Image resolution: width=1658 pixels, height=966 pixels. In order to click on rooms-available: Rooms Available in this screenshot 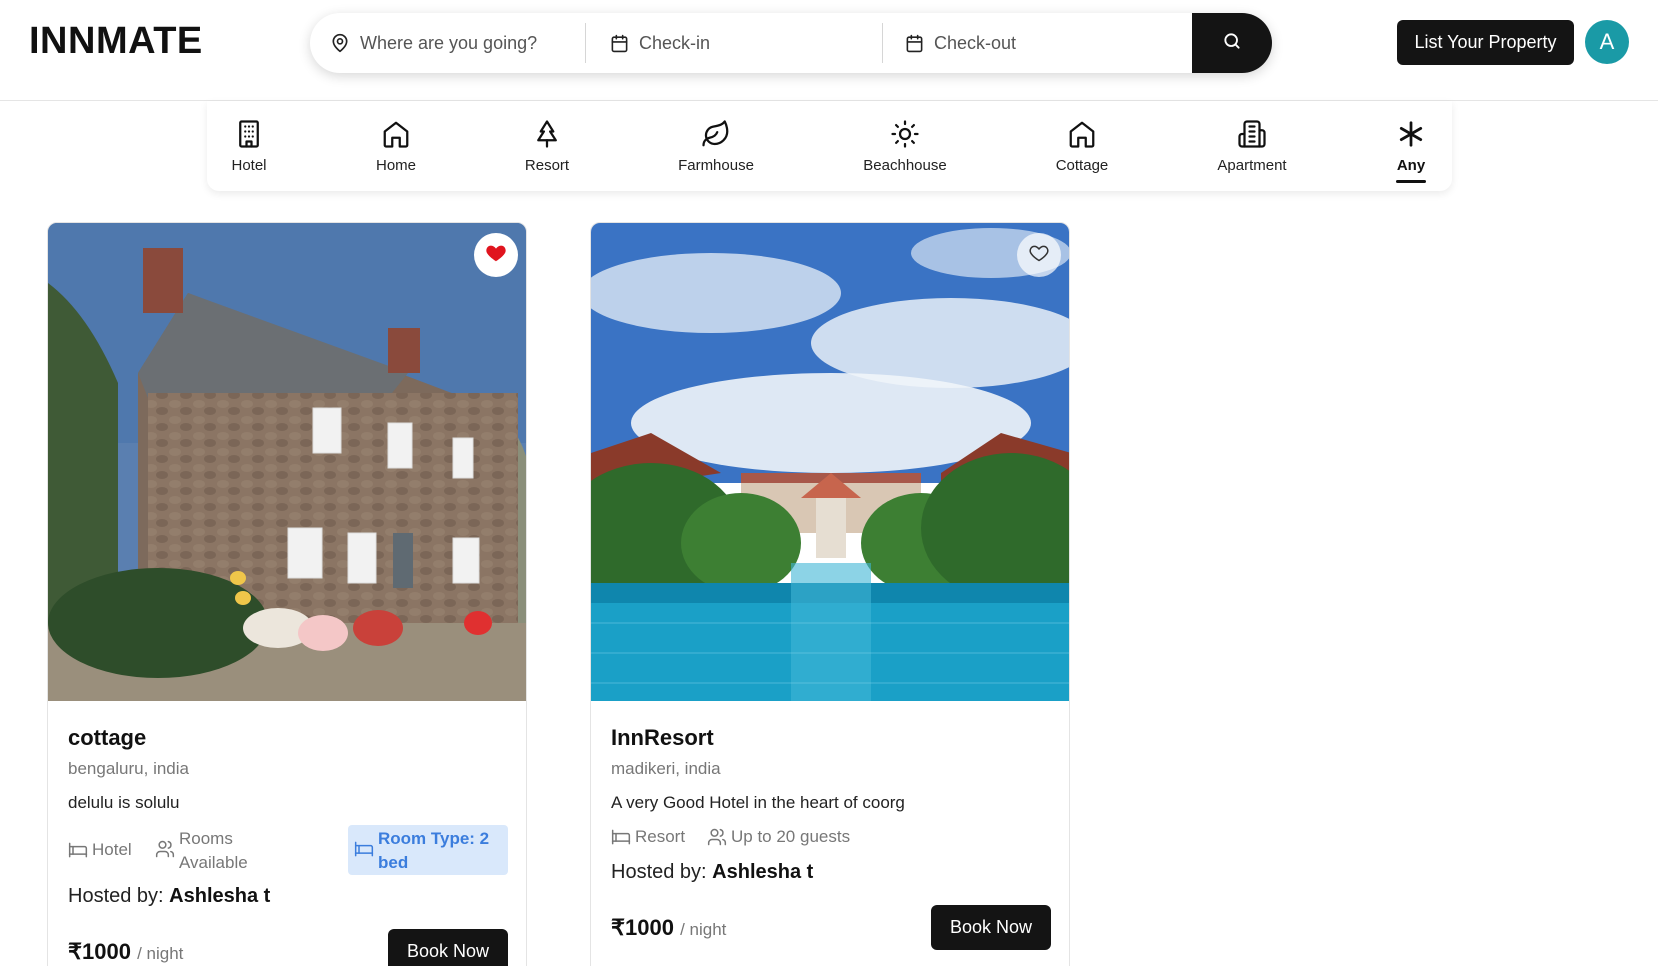, I will do `click(202, 851)`.